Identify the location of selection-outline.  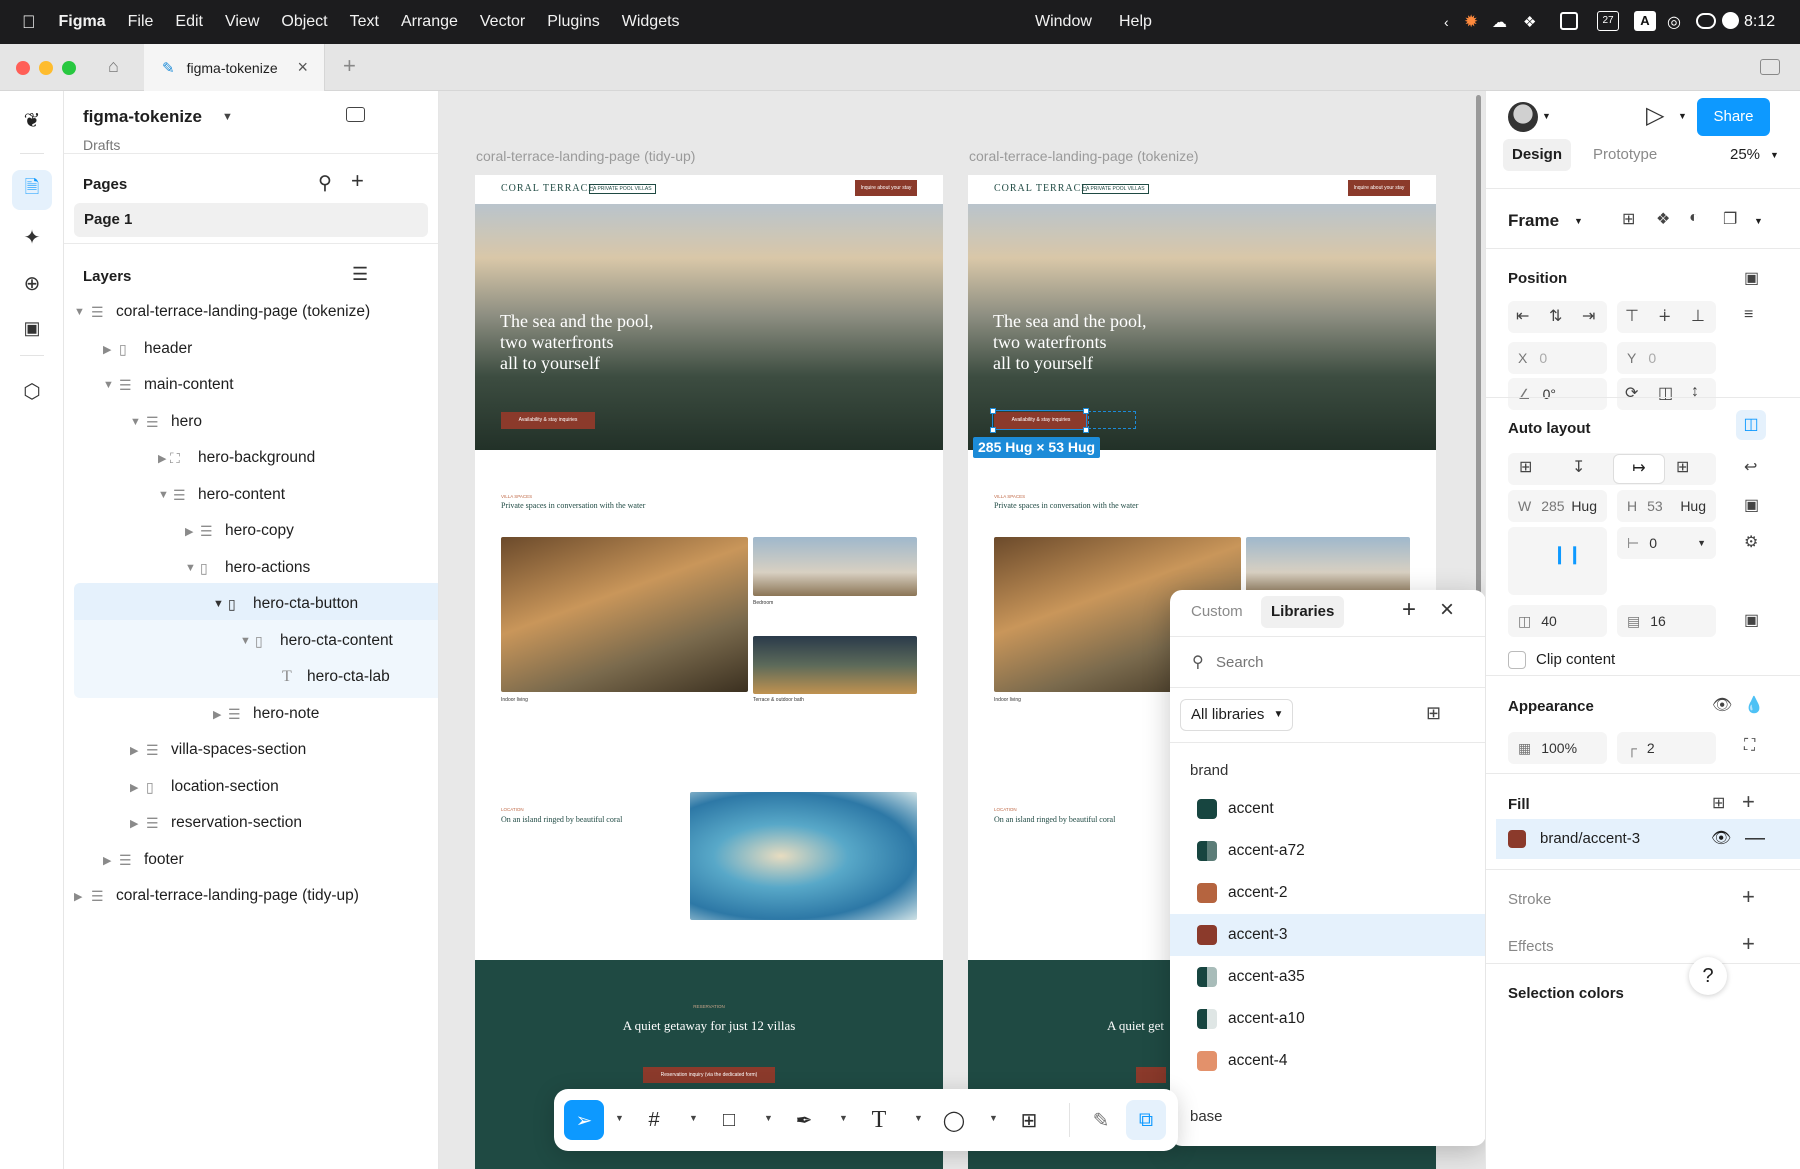
(1039, 420).